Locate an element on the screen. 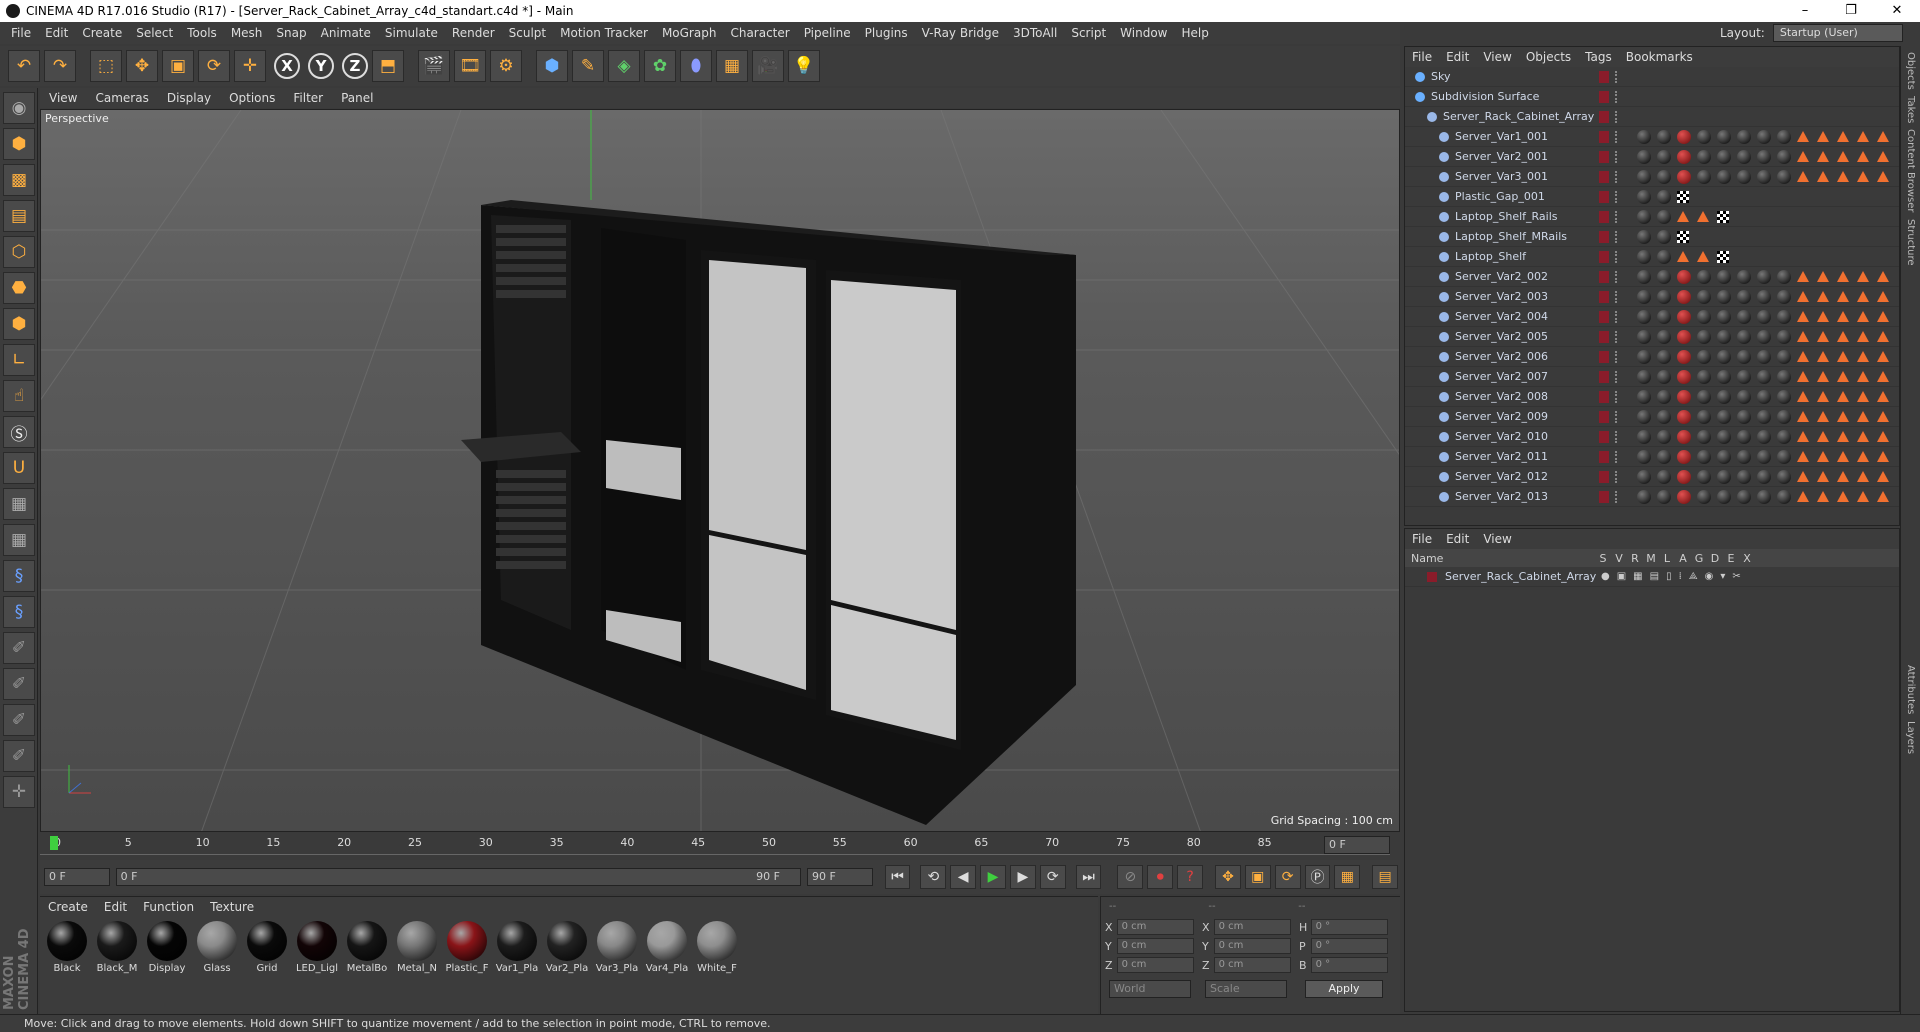 Image resolution: width=1920 pixels, height=1032 pixels. last-tool-icon: ✛ is located at coordinates (250, 66).